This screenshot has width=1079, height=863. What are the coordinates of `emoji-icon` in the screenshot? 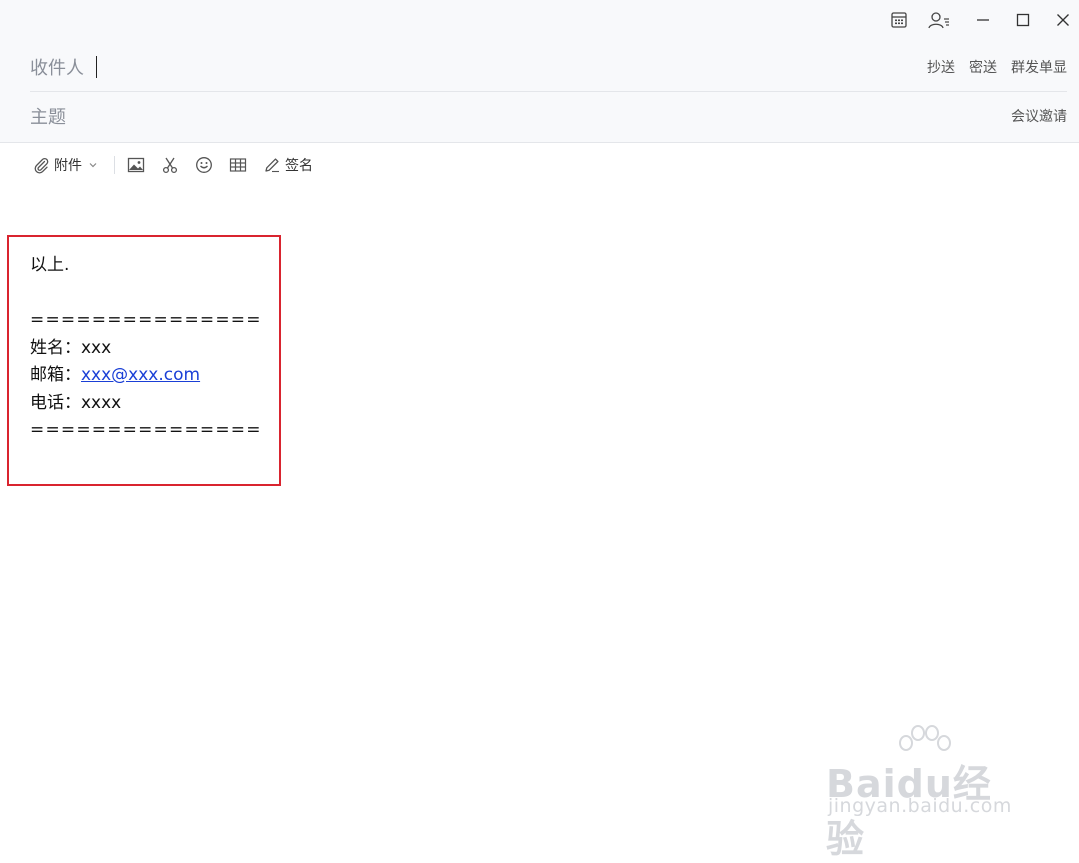 It's located at (204, 165).